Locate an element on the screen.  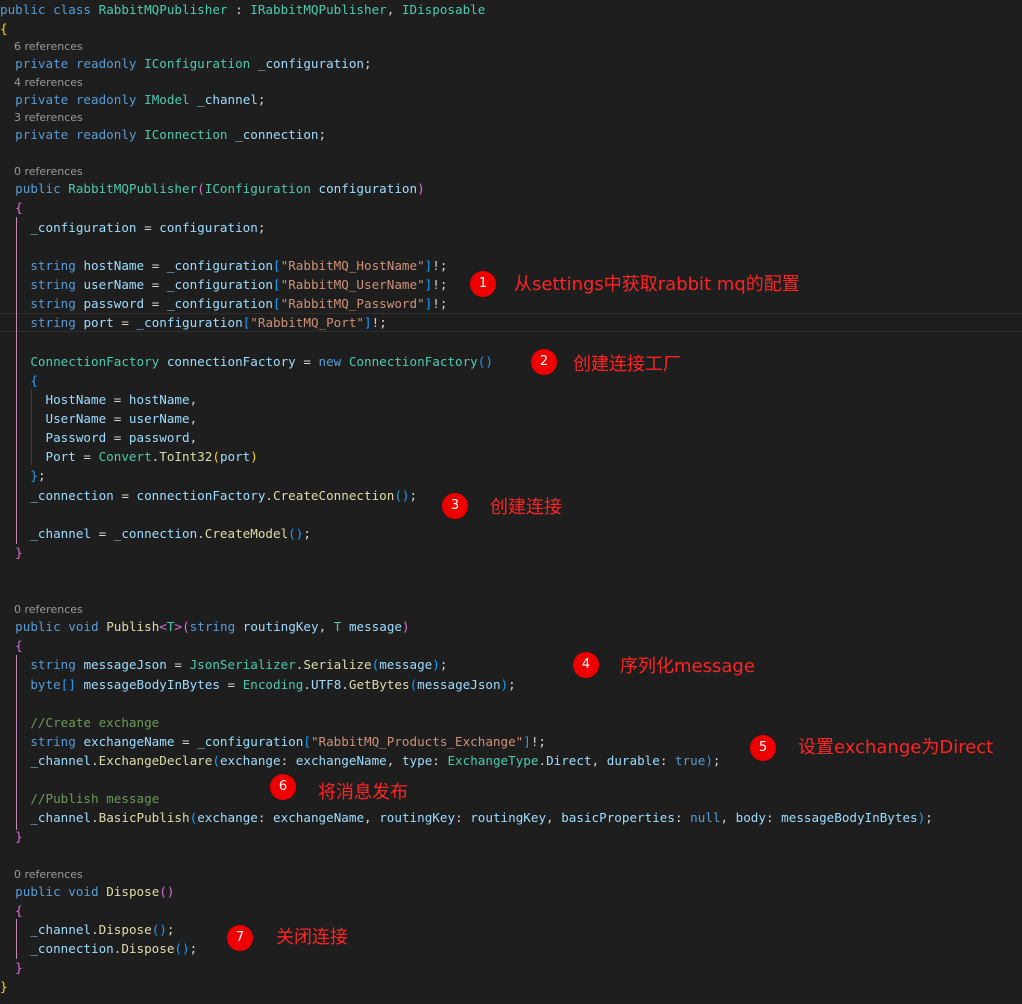
code-line: _connection.Dispose(); is located at coordinates (98, 948).